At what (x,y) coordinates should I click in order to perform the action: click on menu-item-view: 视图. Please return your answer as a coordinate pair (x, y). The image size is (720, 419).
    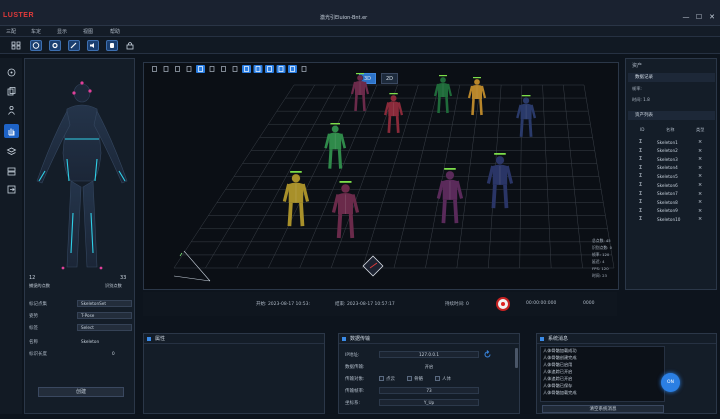
    Looking at the image, I should click on (88, 31).